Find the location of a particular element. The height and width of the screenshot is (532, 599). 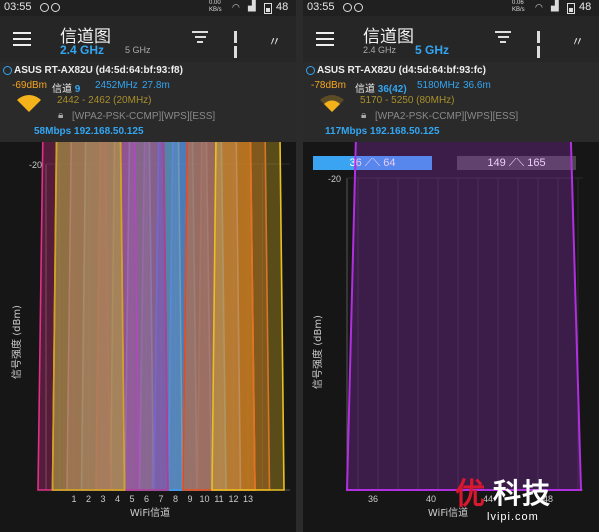

status-bar: 03:55 0.00 KB/s ◠ ▟ 48 is located at coordinates (148, 8).